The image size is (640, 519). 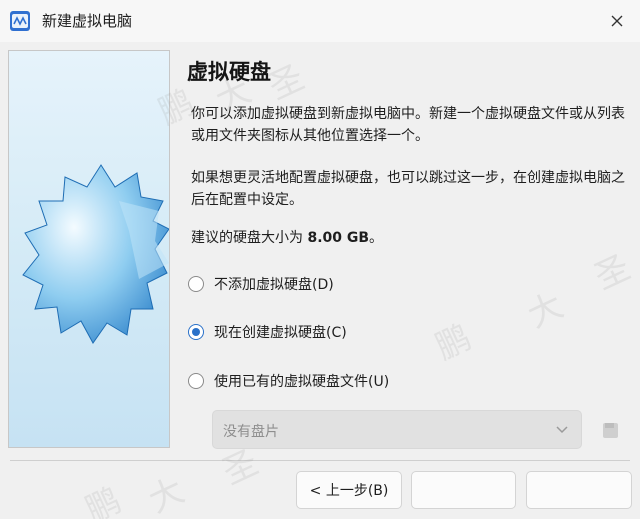 I want to click on page-heading: 虚拟硬盘, so click(x=229, y=72).